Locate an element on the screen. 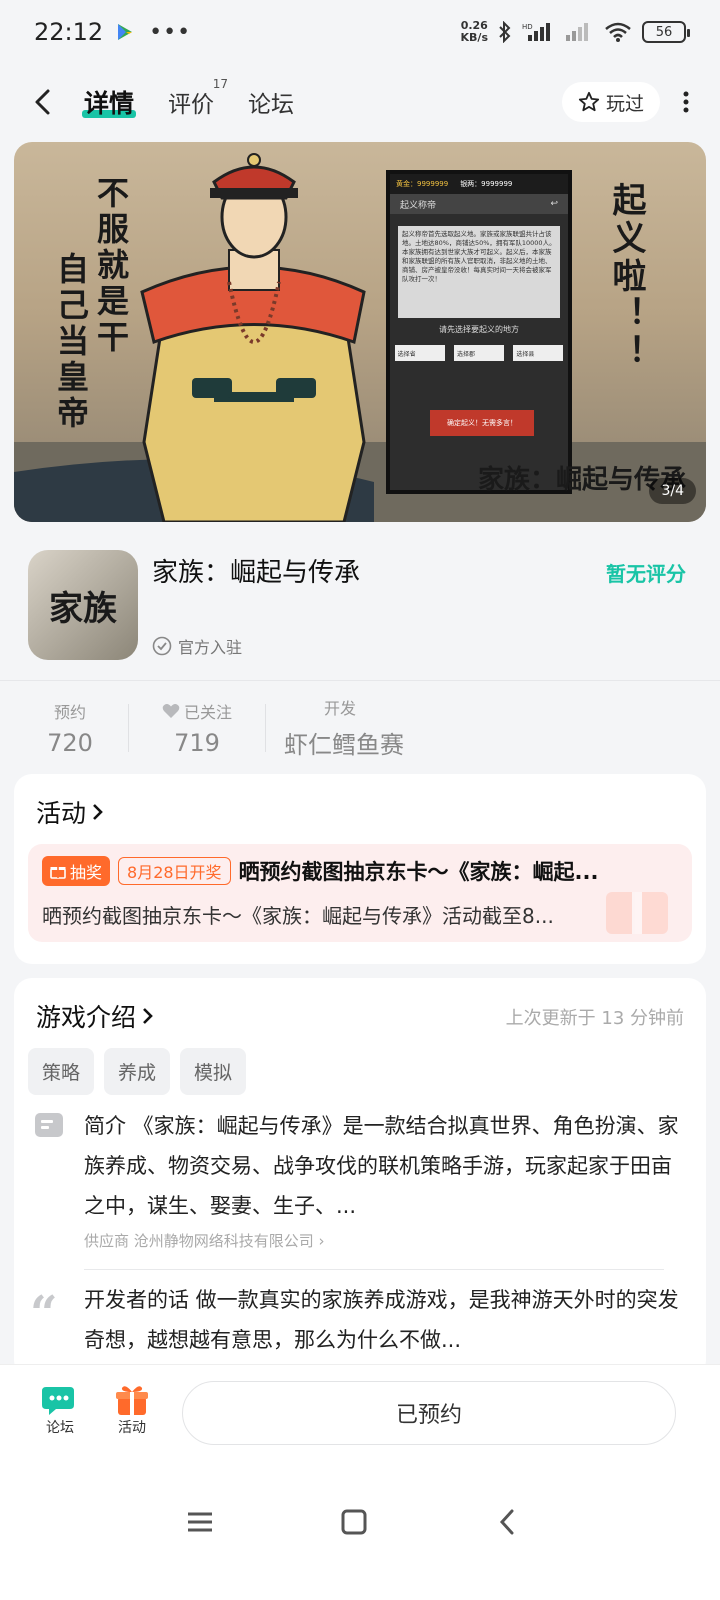 This screenshot has height=1600, width=720. official-badge: 官方入驻 is located at coordinates (197, 646).